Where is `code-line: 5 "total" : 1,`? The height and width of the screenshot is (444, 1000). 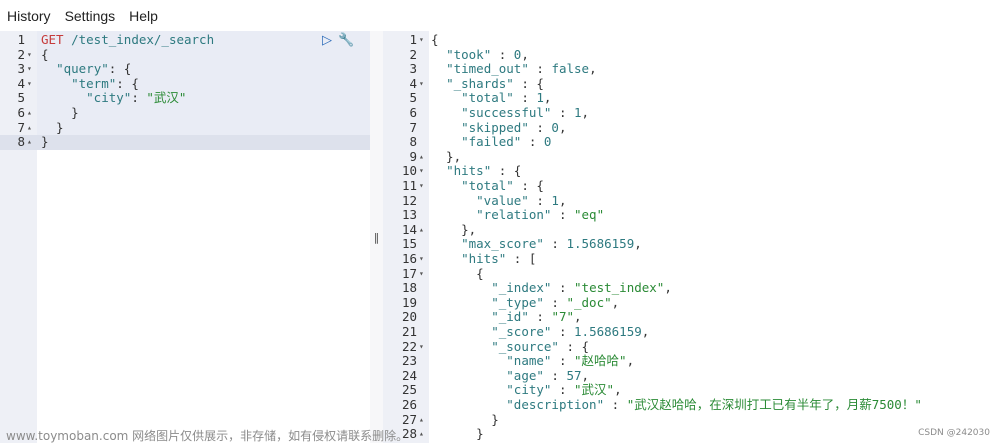 code-line: 5 "total" : 1, is located at coordinates (691, 98).